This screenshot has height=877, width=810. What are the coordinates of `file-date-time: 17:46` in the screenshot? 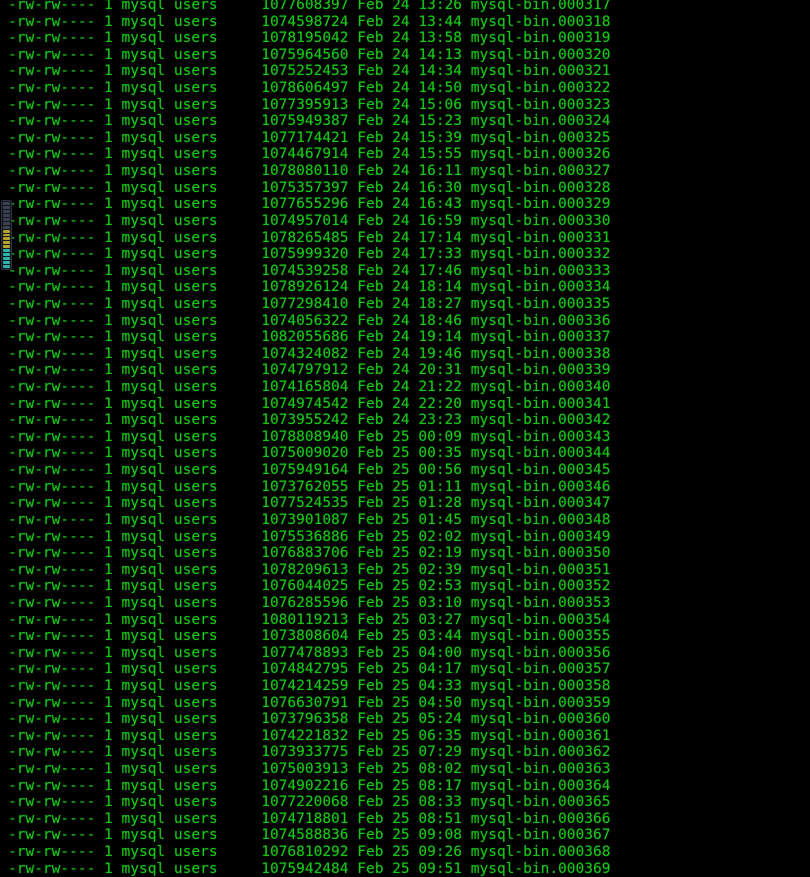 It's located at (436, 270).